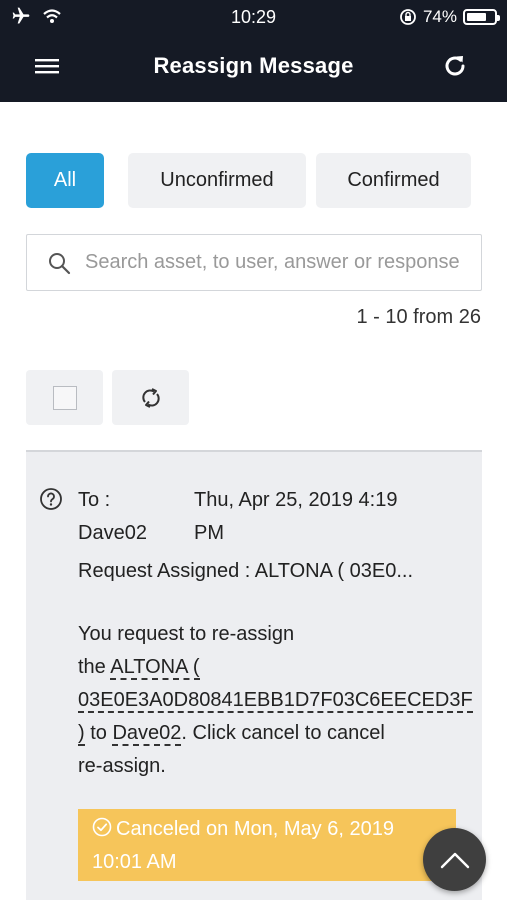 This screenshot has height=900, width=507. Describe the element at coordinates (393, 180) in the screenshot. I see `tab-confirmed: Confirmed` at that location.